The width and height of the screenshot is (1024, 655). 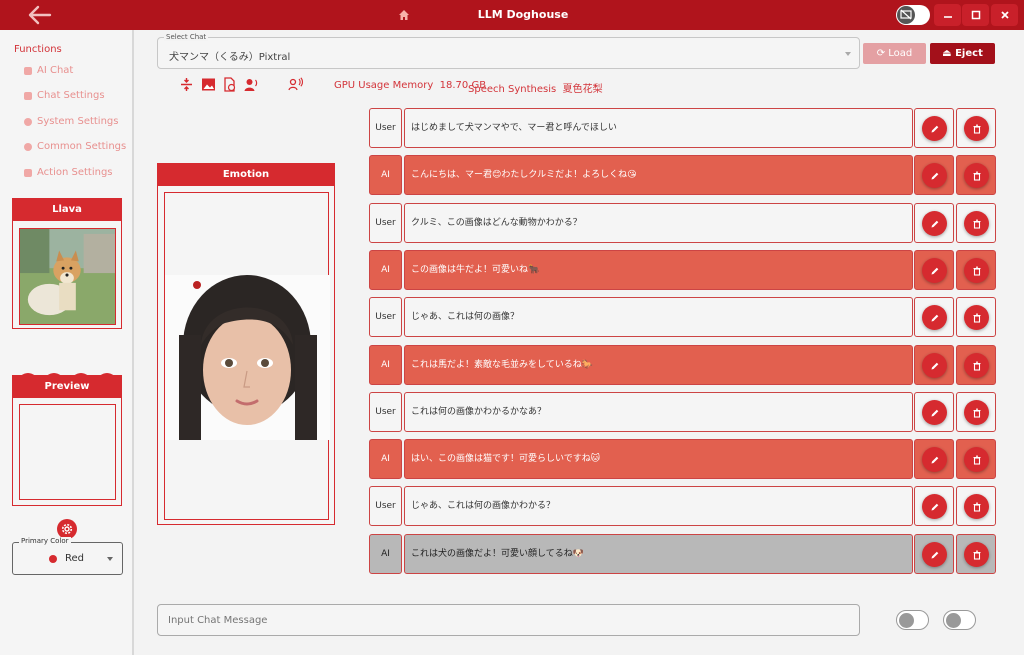 I want to click on select-chat-dropdown: Select Chat 犬マンマ（くるみ）Pixtral, so click(x=508, y=51).